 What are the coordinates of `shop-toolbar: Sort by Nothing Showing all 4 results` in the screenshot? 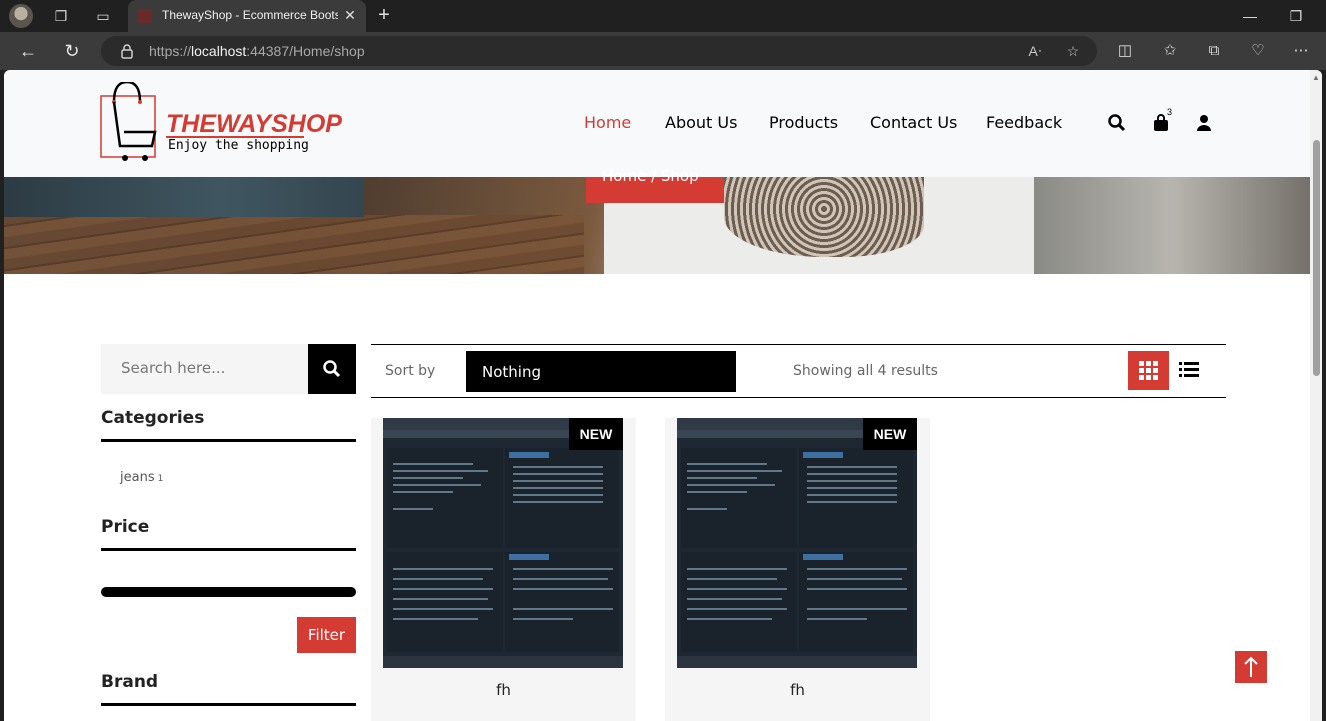 It's located at (798, 371).